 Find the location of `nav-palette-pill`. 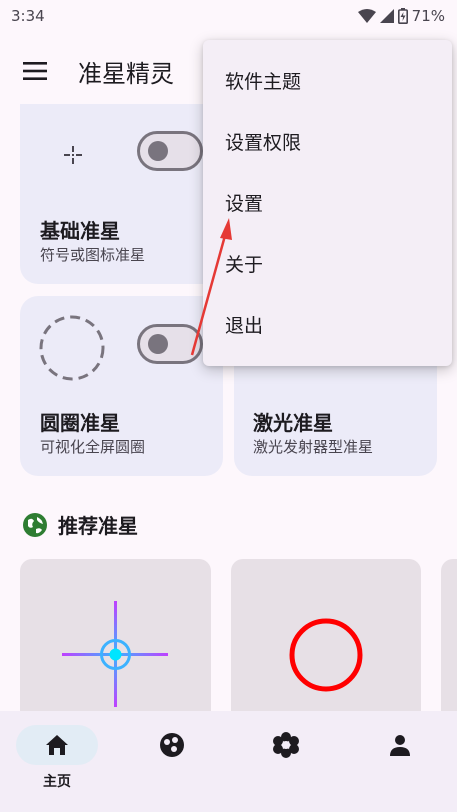

nav-palette-pill is located at coordinates (172, 745).